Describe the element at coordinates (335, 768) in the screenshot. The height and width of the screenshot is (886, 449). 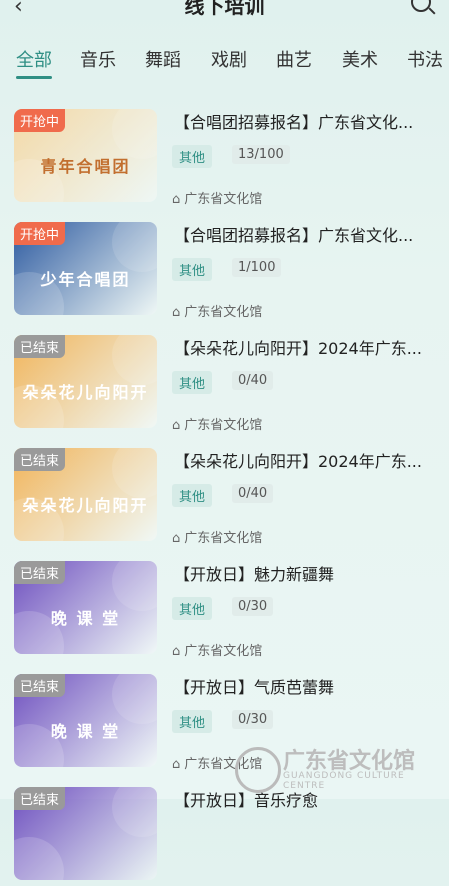
I see `watermark: 广东省文化馆 GUANGDONG CULTURE CENTRE` at that location.